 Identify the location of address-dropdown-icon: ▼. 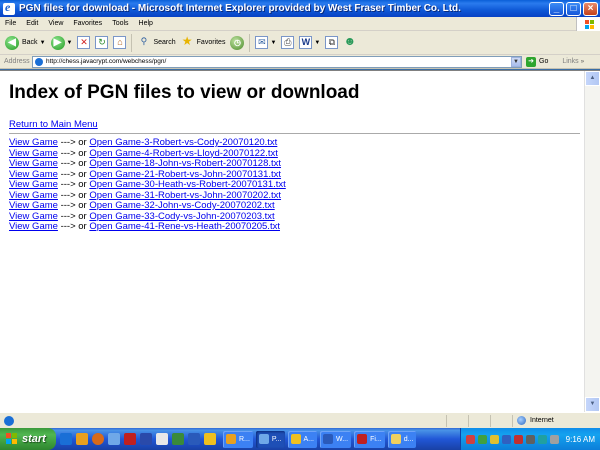
(516, 61).